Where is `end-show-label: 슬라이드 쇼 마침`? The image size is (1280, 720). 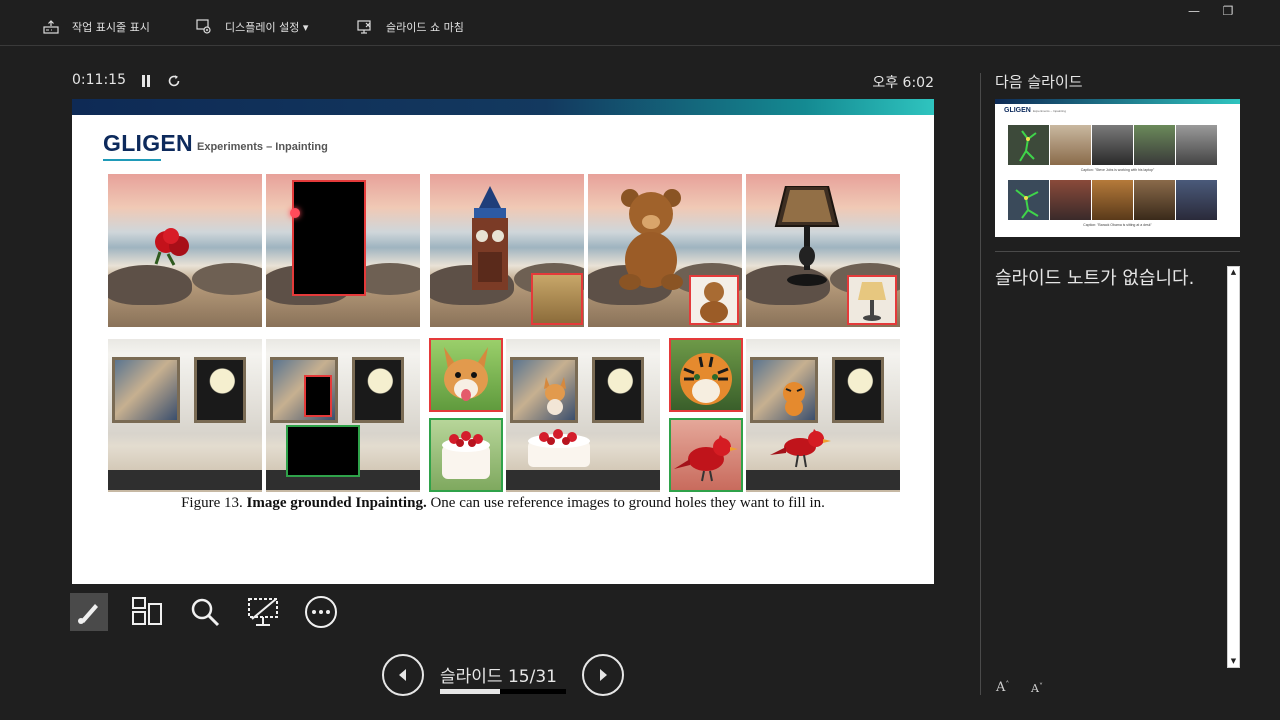
end-show-label: 슬라이드 쇼 마침 is located at coordinates (425, 27).